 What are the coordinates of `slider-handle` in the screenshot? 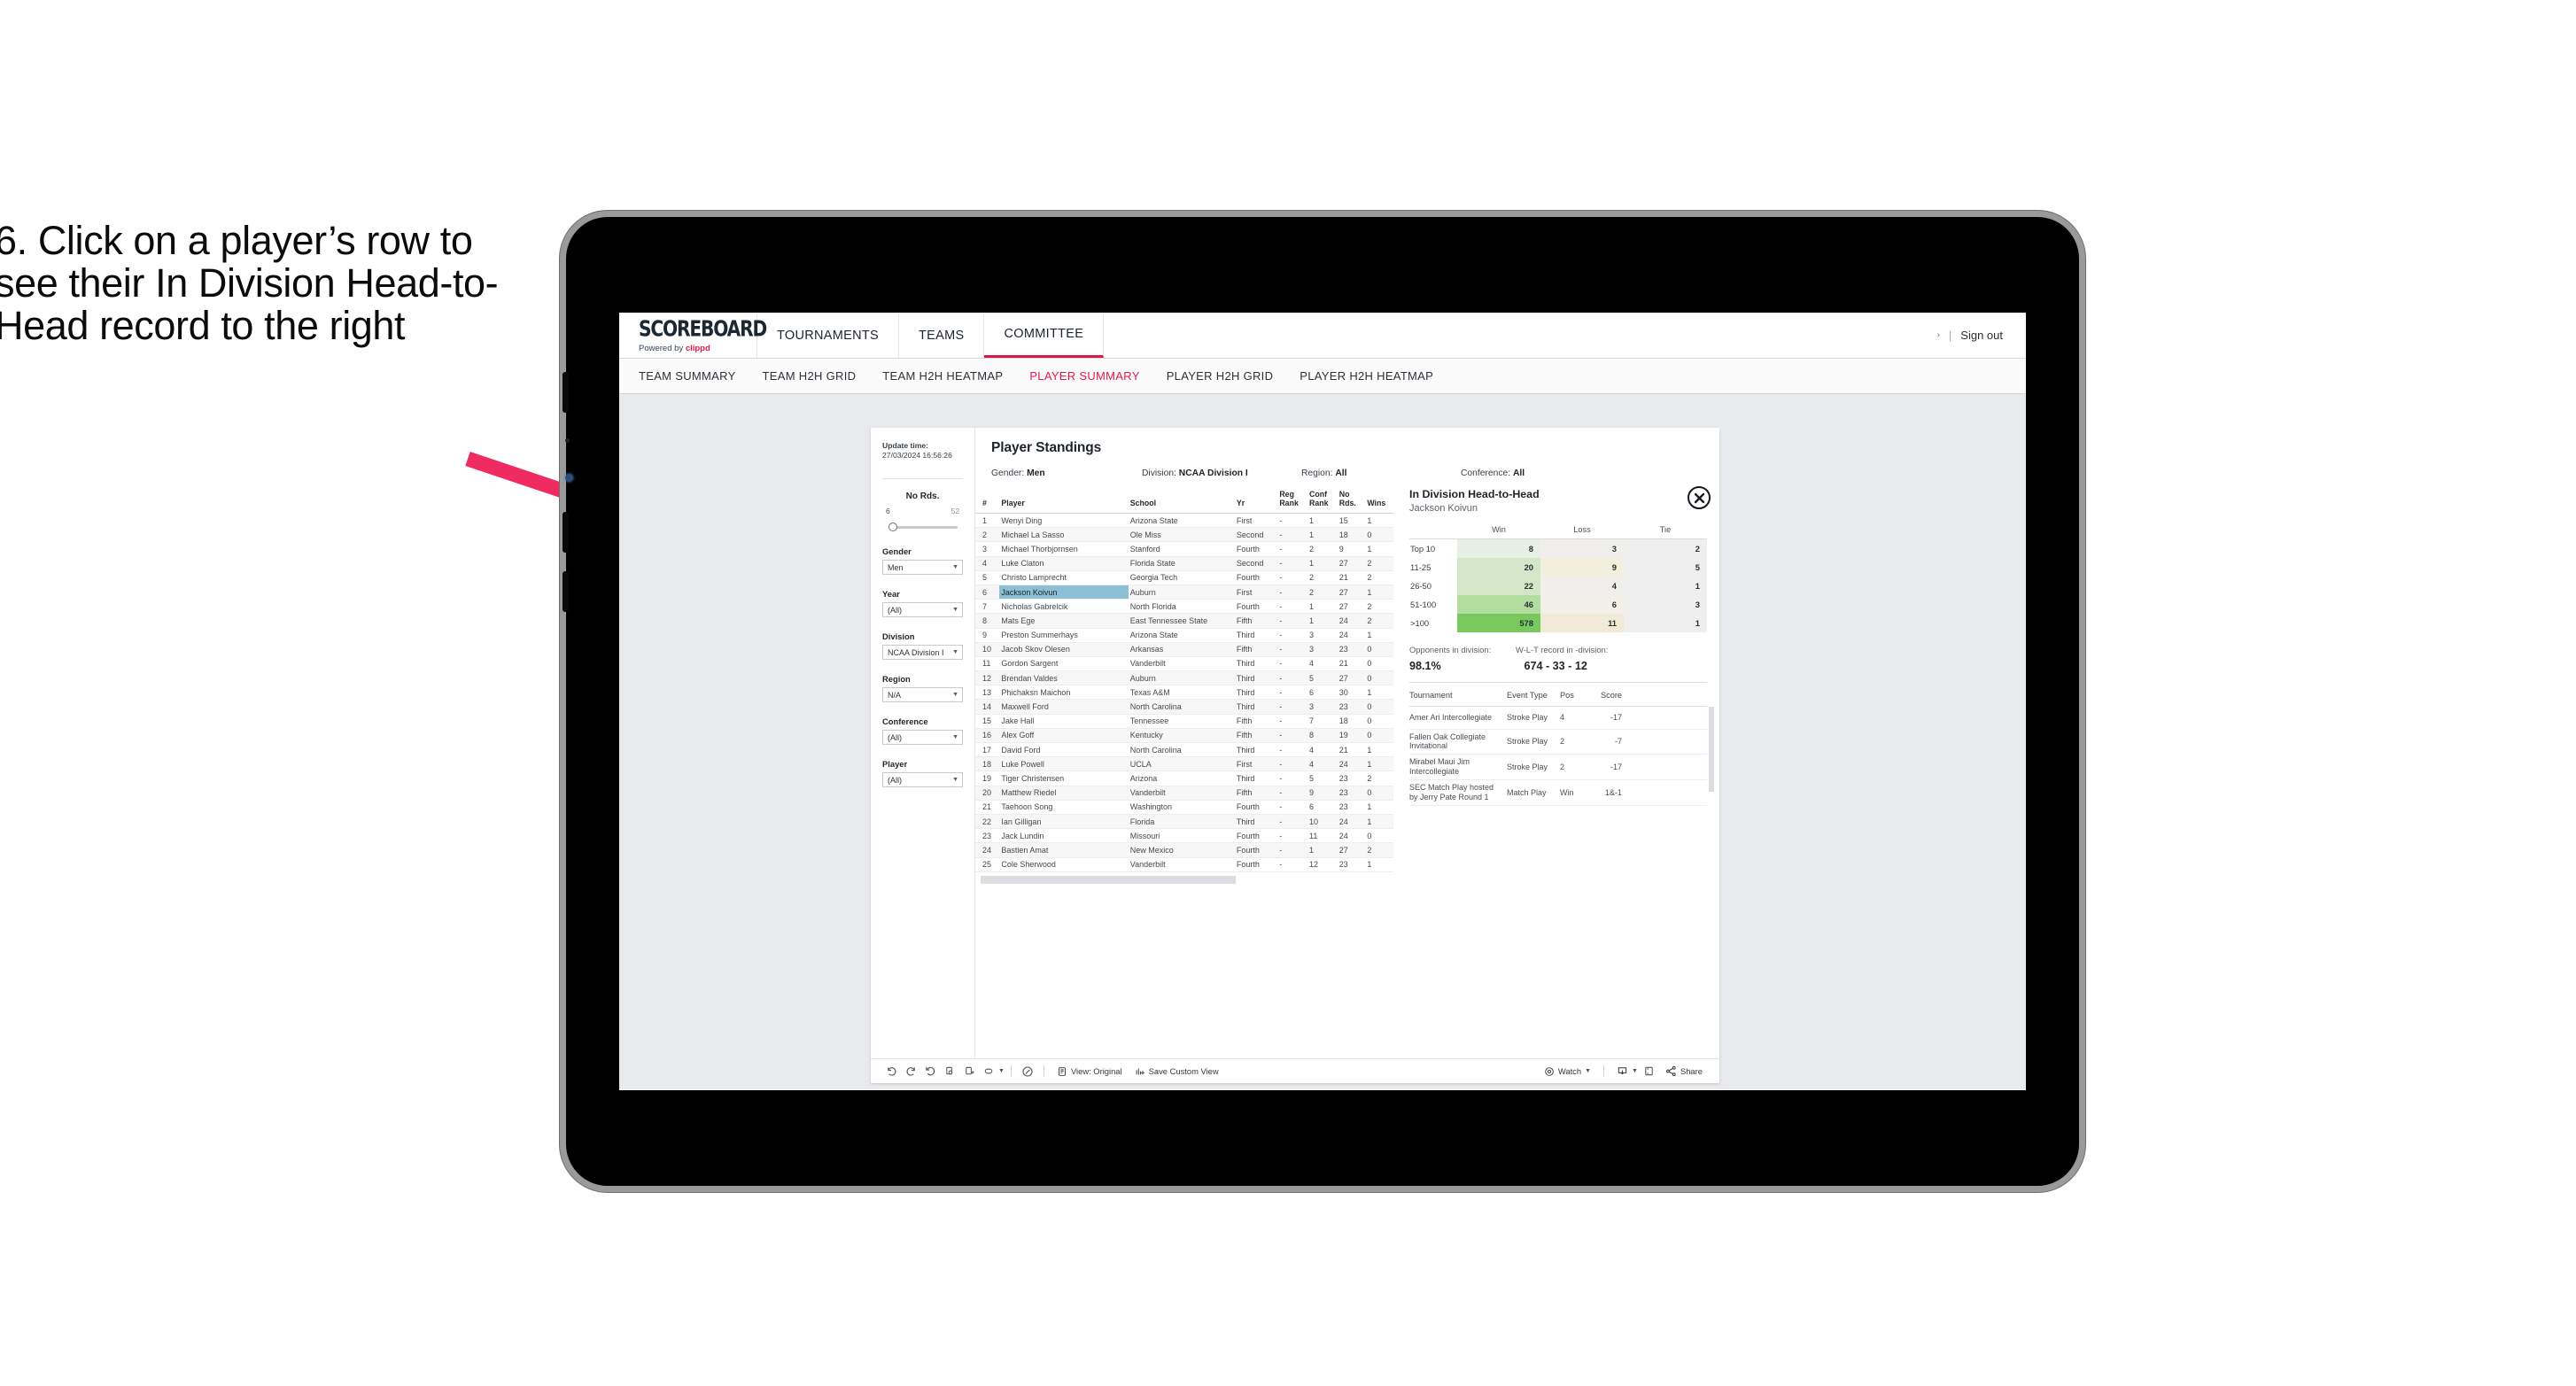 It's located at (892, 527).